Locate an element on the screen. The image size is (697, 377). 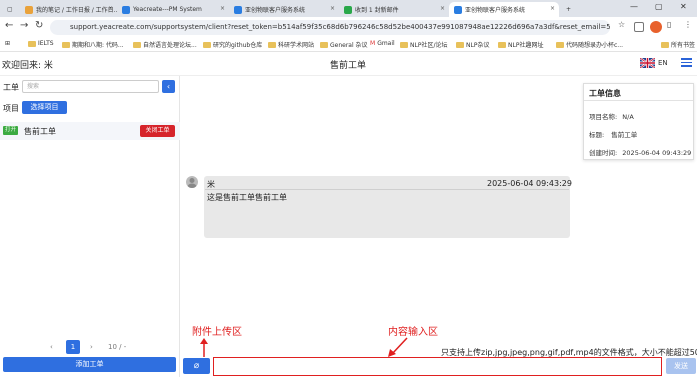
bookmark-item: General 杂议 is located at coordinates (344, 44).